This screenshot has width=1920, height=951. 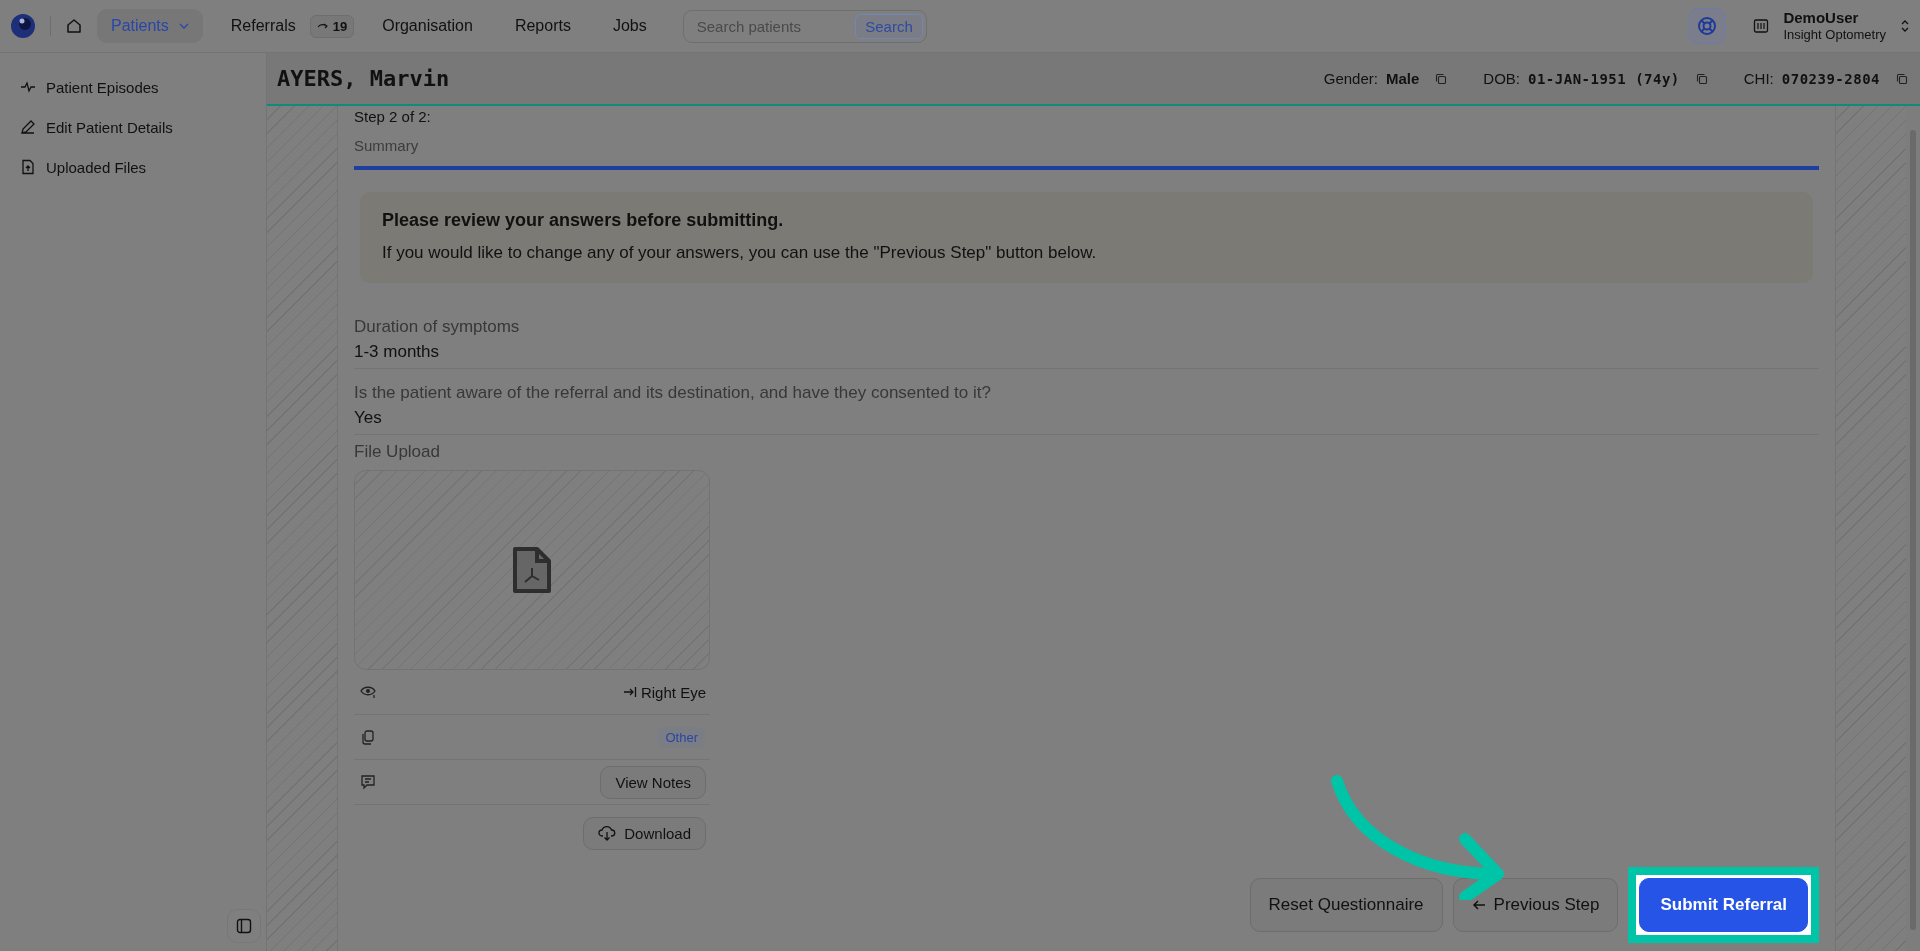 What do you see at coordinates (23, 26) in the screenshot?
I see `logo-icon` at bounding box center [23, 26].